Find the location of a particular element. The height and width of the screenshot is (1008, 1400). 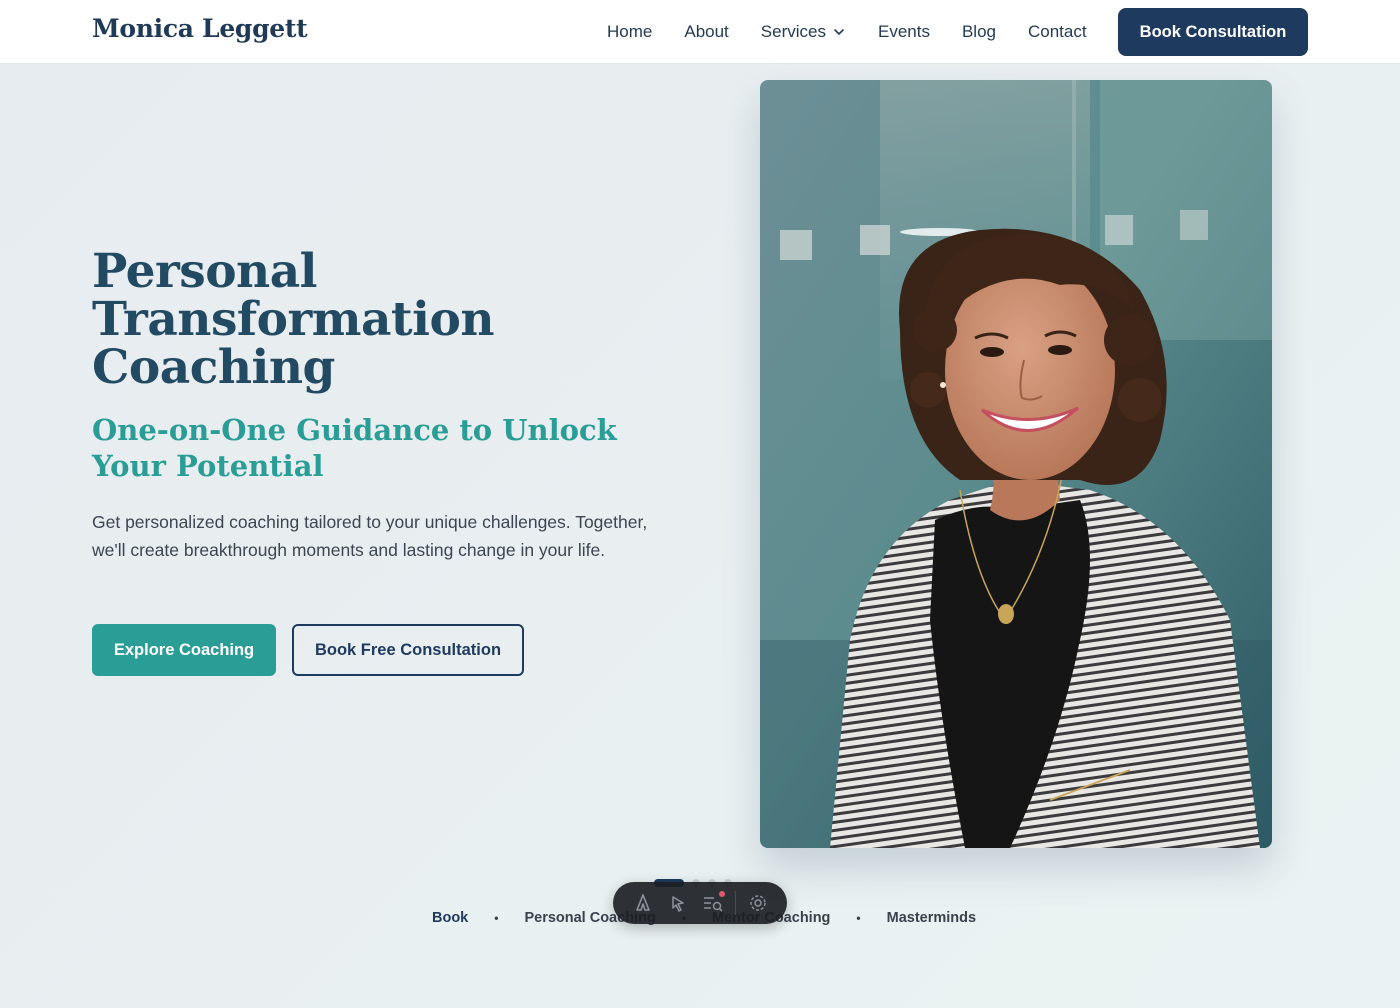

nav-link-about: About is located at coordinates (706, 32).